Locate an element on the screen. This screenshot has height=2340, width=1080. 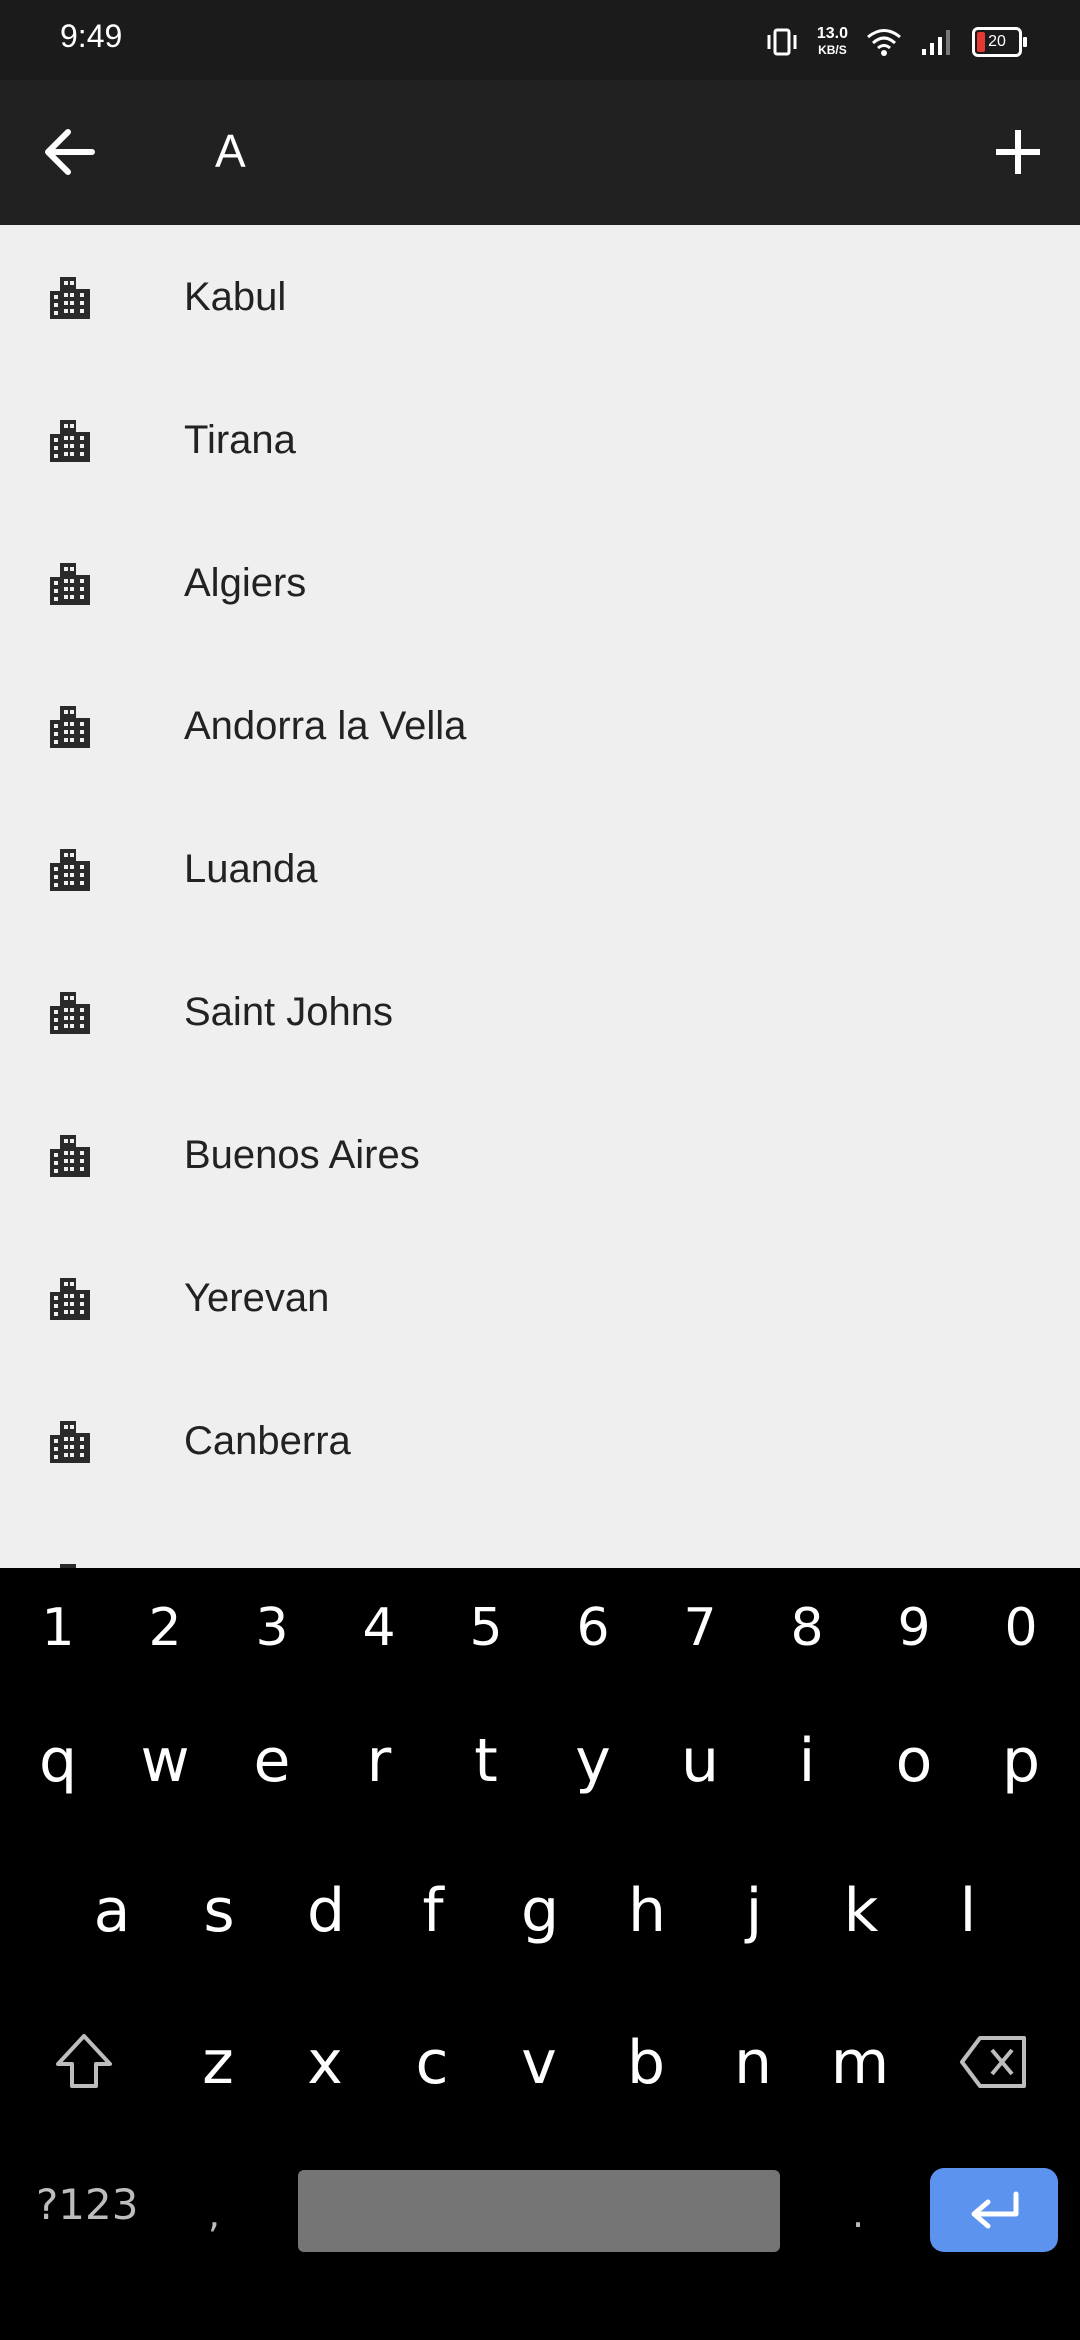
net-speed: 13.0 KB/S is located at coordinates (832, 42).